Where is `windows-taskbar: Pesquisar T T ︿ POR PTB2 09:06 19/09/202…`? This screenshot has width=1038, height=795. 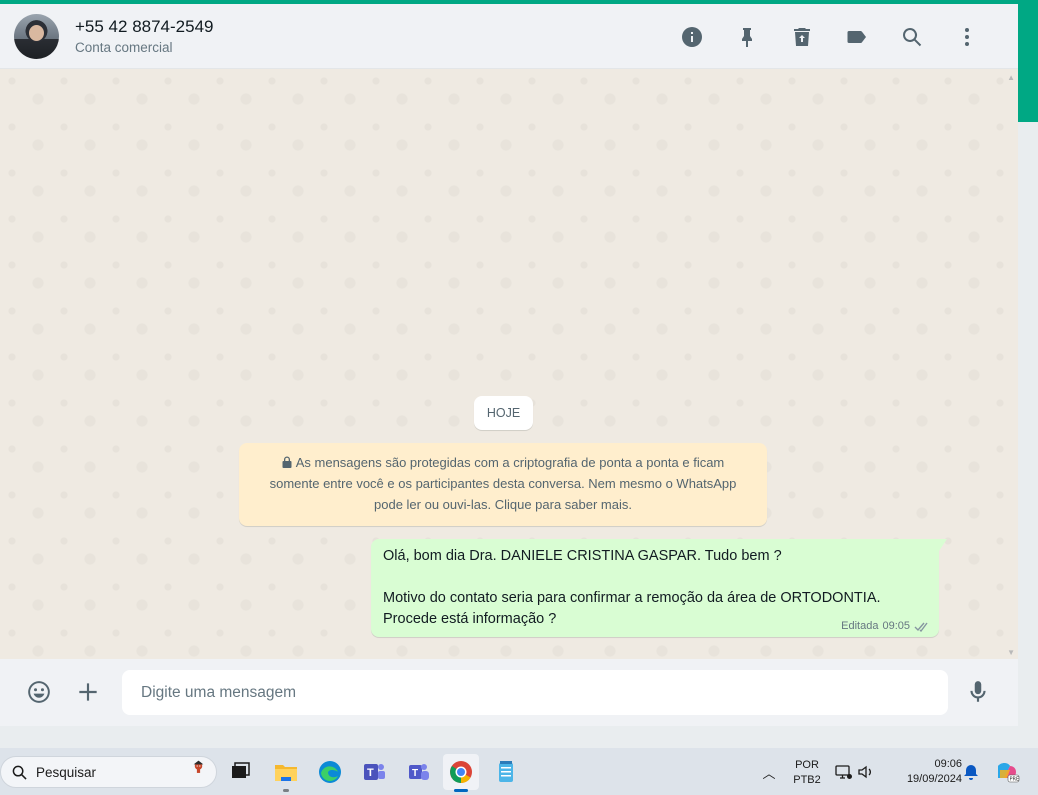
windows-taskbar: Pesquisar T T ︿ POR PTB2 09:06 19/09/202… is located at coordinates (519, 771).